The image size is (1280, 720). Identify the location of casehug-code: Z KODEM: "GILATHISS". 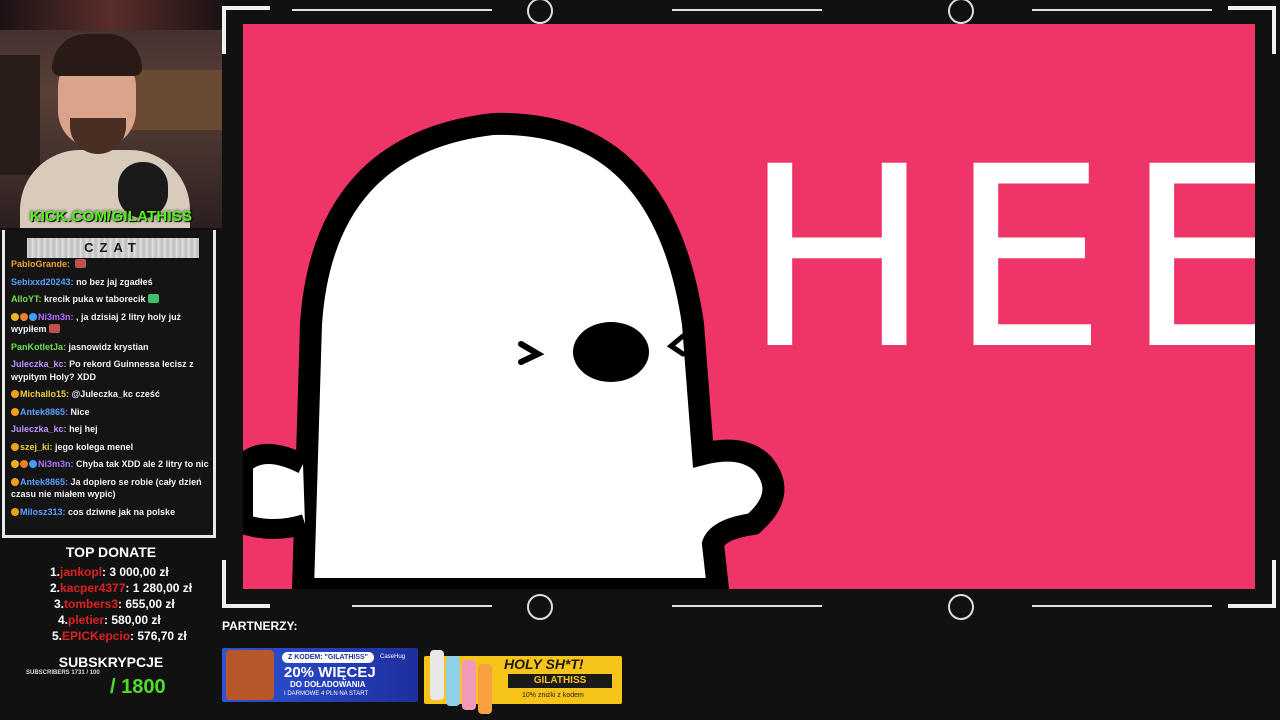
(328, 657).